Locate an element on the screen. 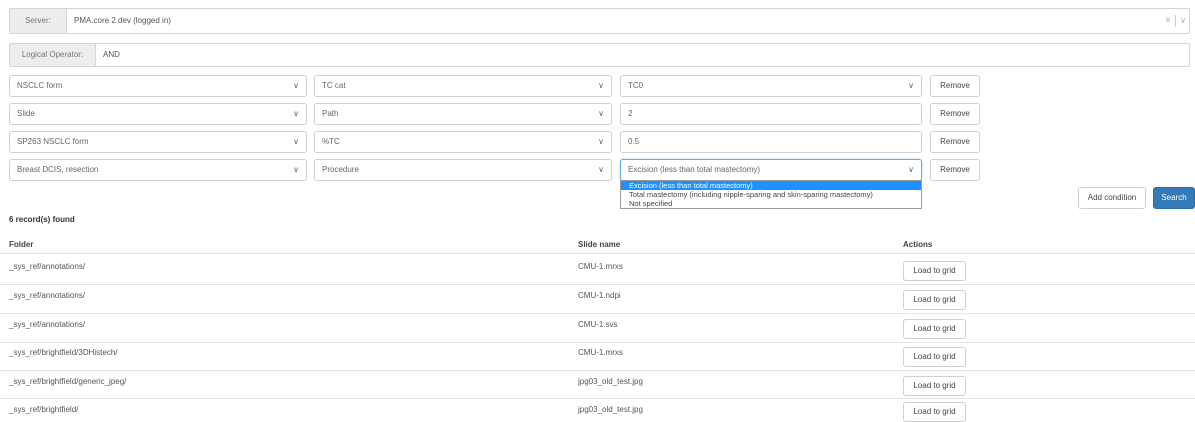 This screenshot has height=422, width=1195. condition-value: Excision (less than total mastectomy) is located at coordinates (694, 169).